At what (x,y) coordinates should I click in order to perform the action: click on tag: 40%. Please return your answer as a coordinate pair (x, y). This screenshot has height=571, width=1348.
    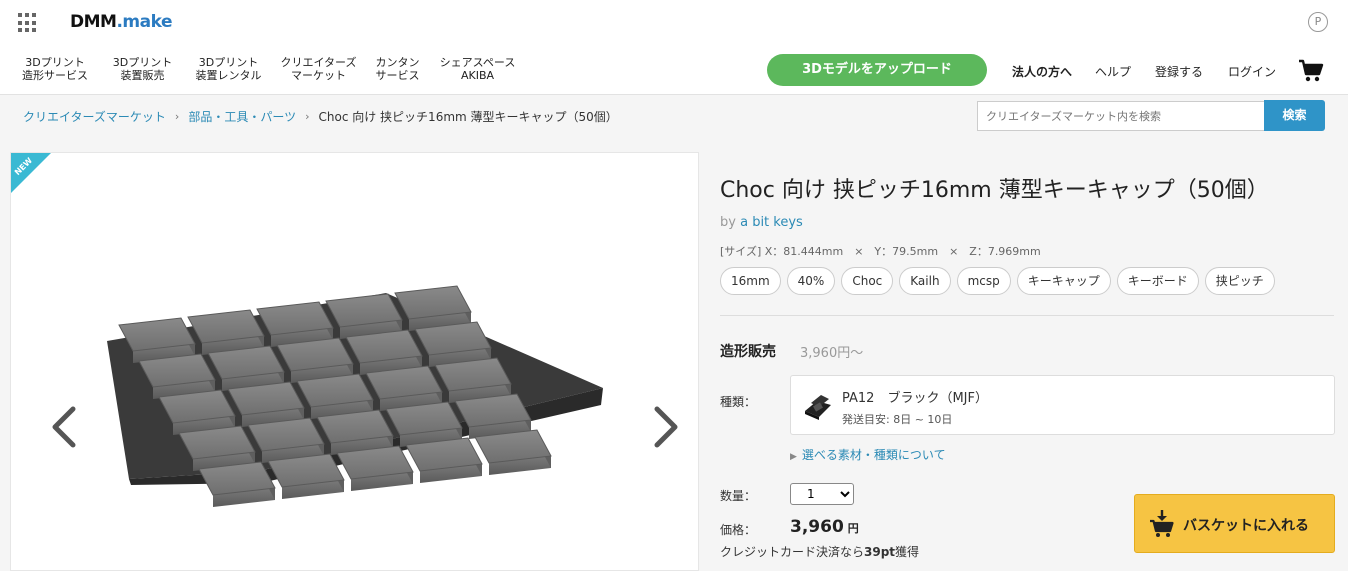
    Looking at the image, I should click on (811, 281).